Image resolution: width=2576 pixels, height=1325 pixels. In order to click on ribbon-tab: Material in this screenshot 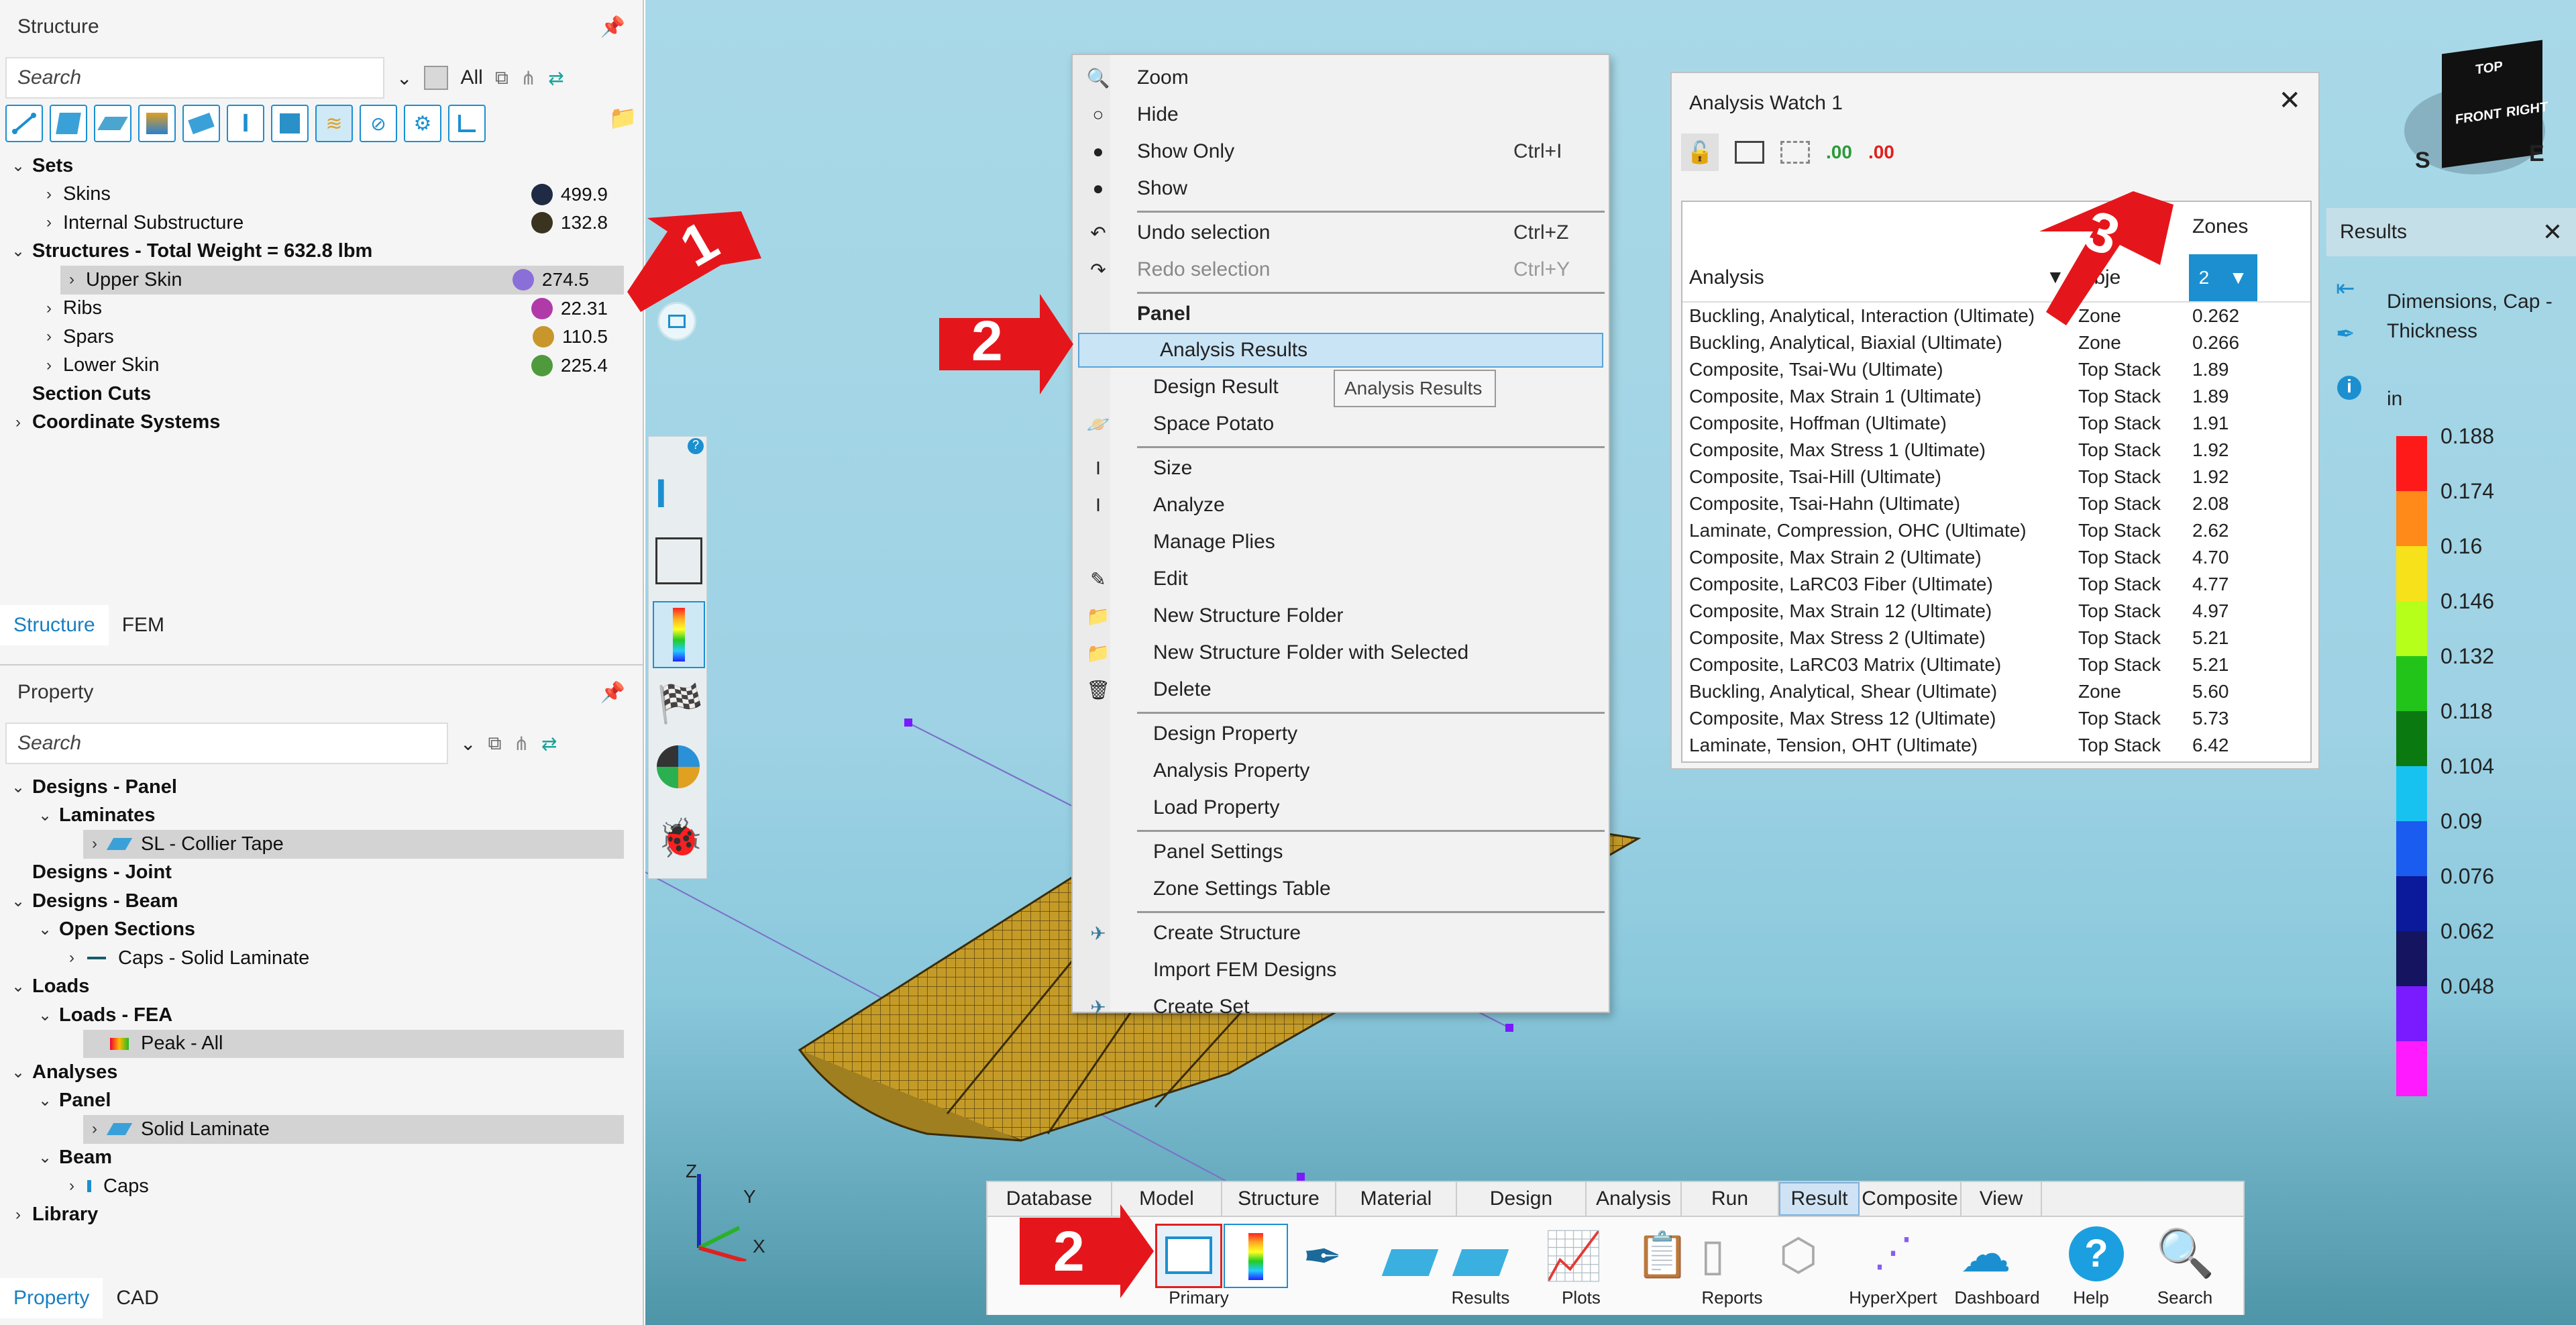, I will do `click(1396, 1199)`.